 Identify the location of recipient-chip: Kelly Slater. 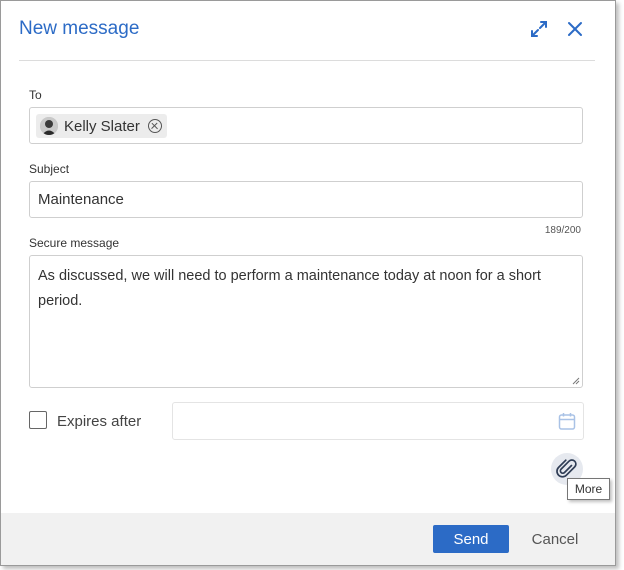
(101, 126).